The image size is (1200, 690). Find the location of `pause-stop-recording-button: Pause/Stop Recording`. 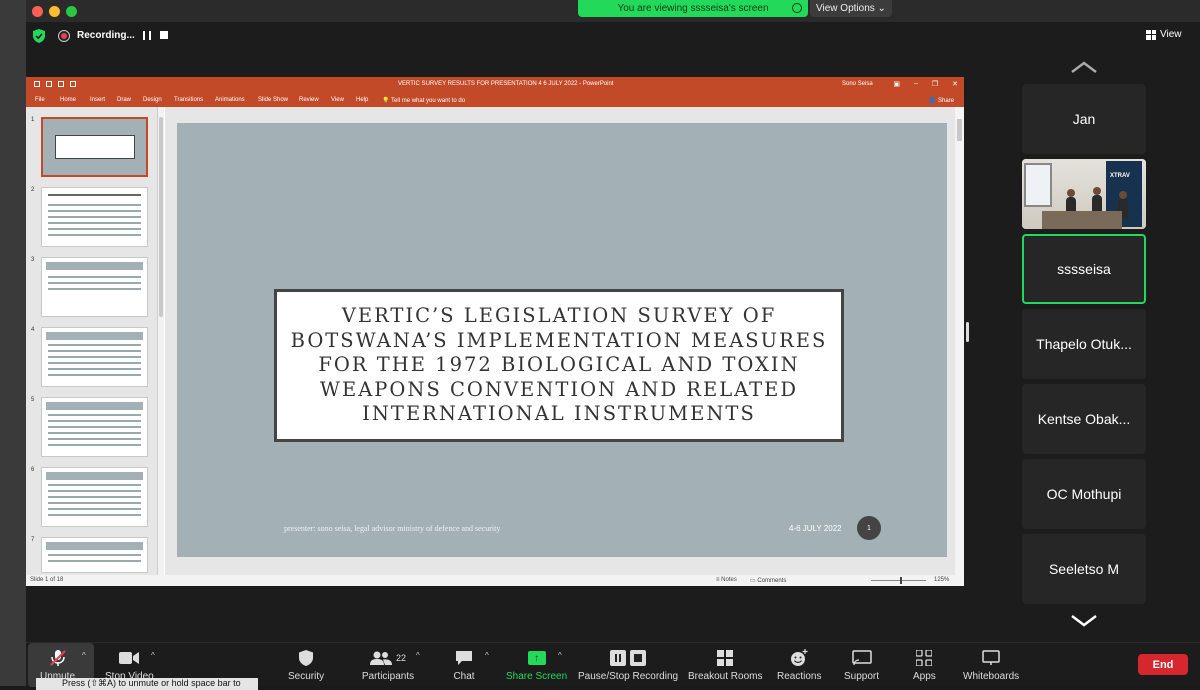

pause-stop-recording-button: Pause/Stop Recording is located at coordinates (628, 665).